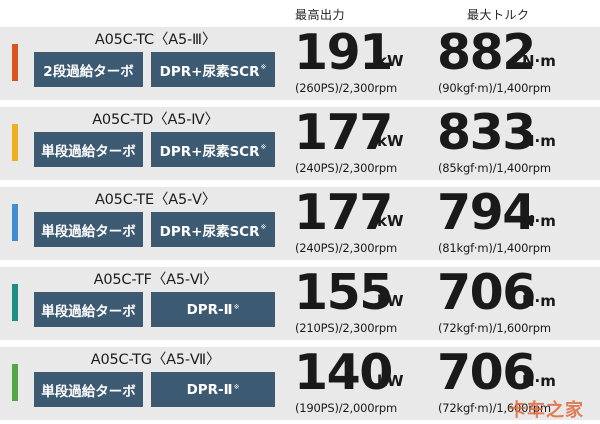 This screenshot has width=600, height=424. Describe the element at coordinates (498, 15) in the screenshot. I see `max-torque-header: 最大トルク` at that location.